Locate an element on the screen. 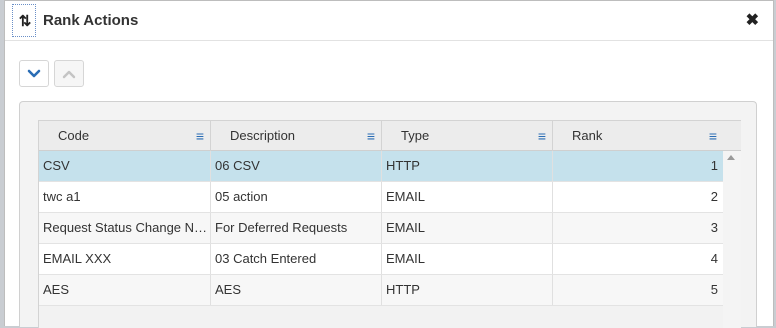  table-row: EMAIL XXX 03 Catch Entered EMAIL 4 is located at coordinates (381, 259).